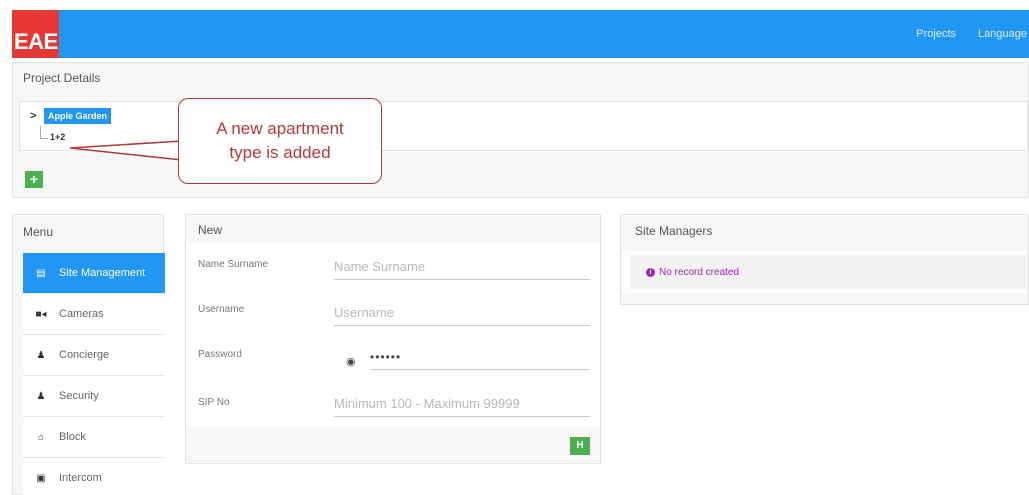 Image resolution: width=1029 pixels, height=495 pixels. I want to click on menu-item-block: ⌂ Block, so click(94, 437).